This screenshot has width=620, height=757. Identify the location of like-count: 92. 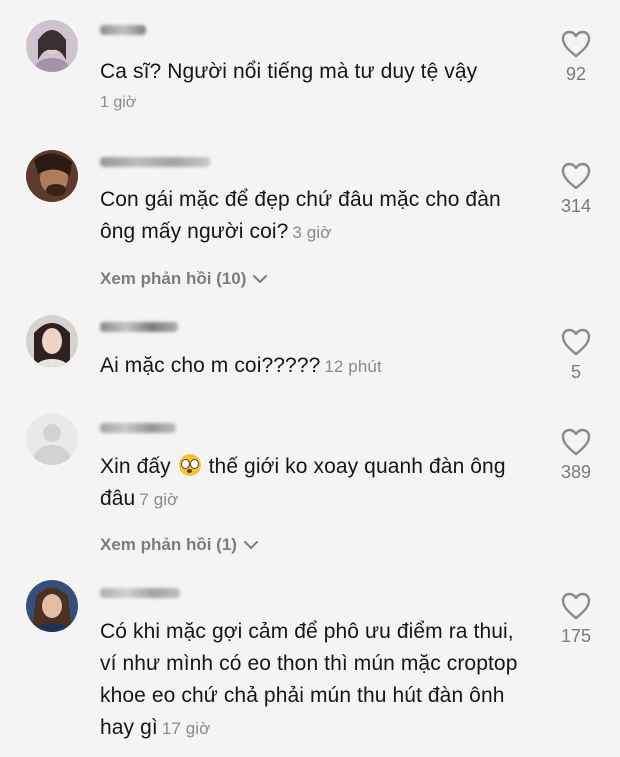
(576, 74).